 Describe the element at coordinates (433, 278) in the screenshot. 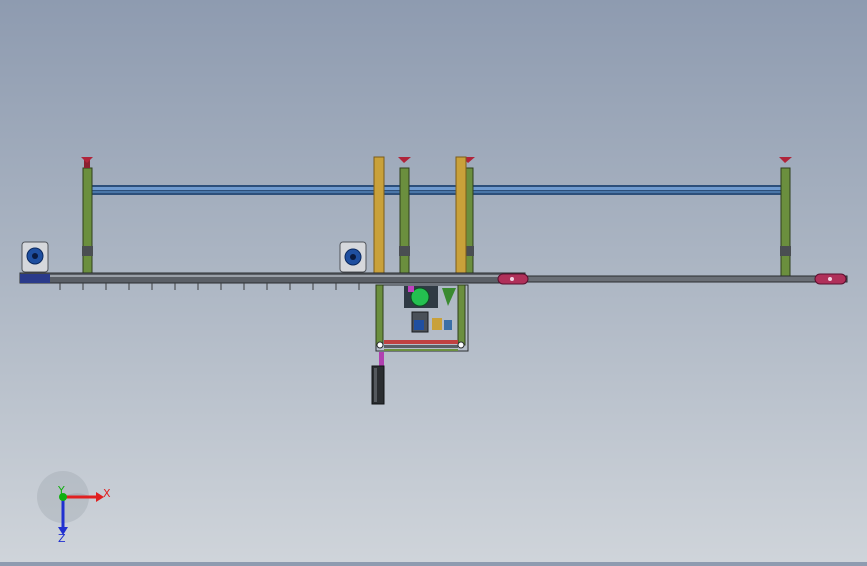

I see `main-rail` at that location.